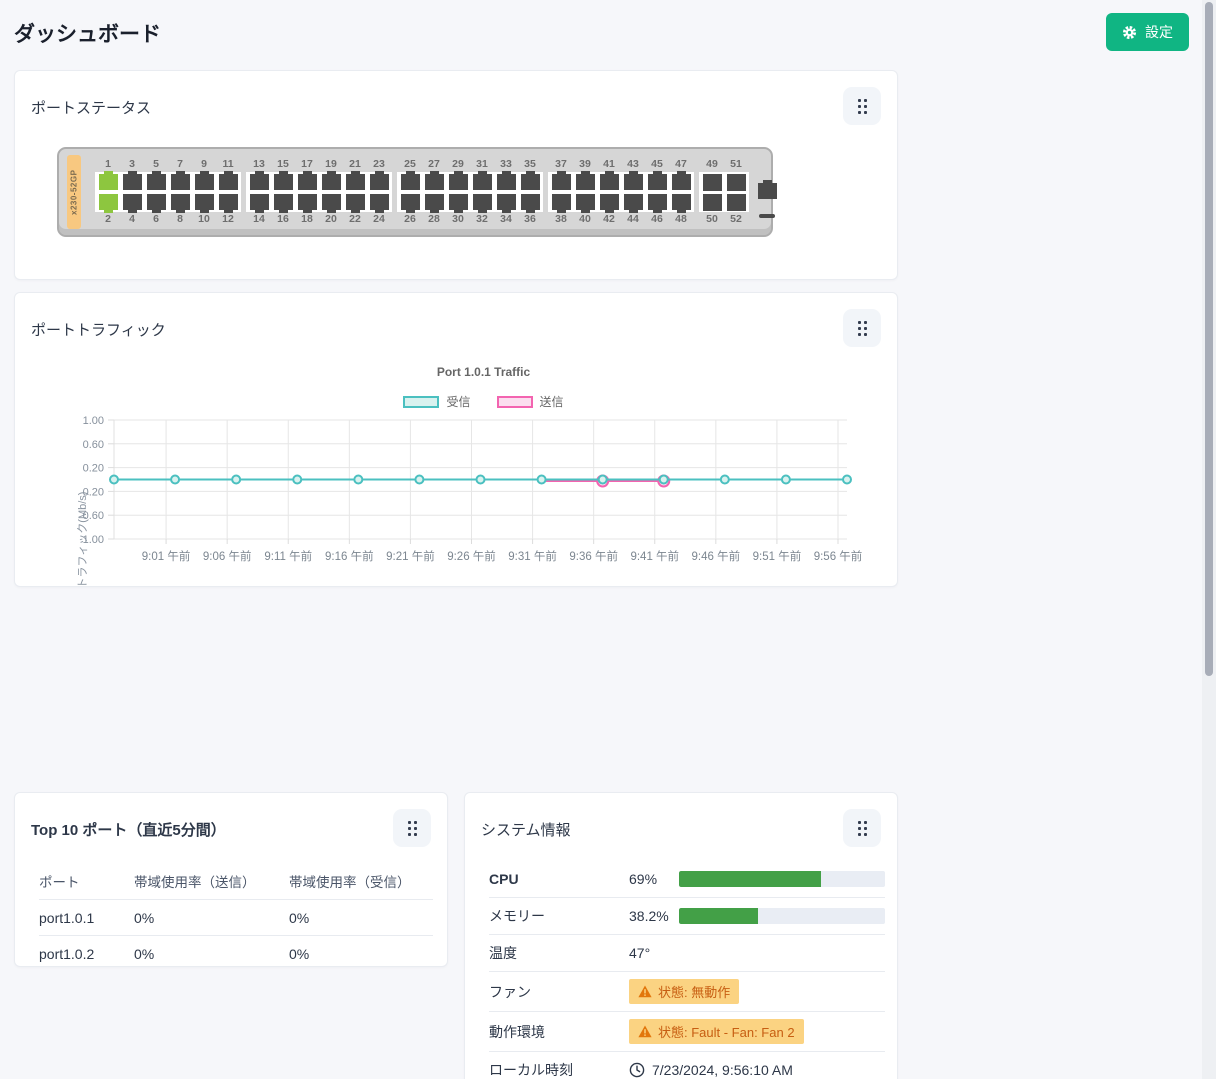 The height and width of the screenshot is (1079, 1216). What do you see at coordinates (67, 917) in the screenshot?
I see `table-cell: port1.0.1` at bounding box center [67, 917].